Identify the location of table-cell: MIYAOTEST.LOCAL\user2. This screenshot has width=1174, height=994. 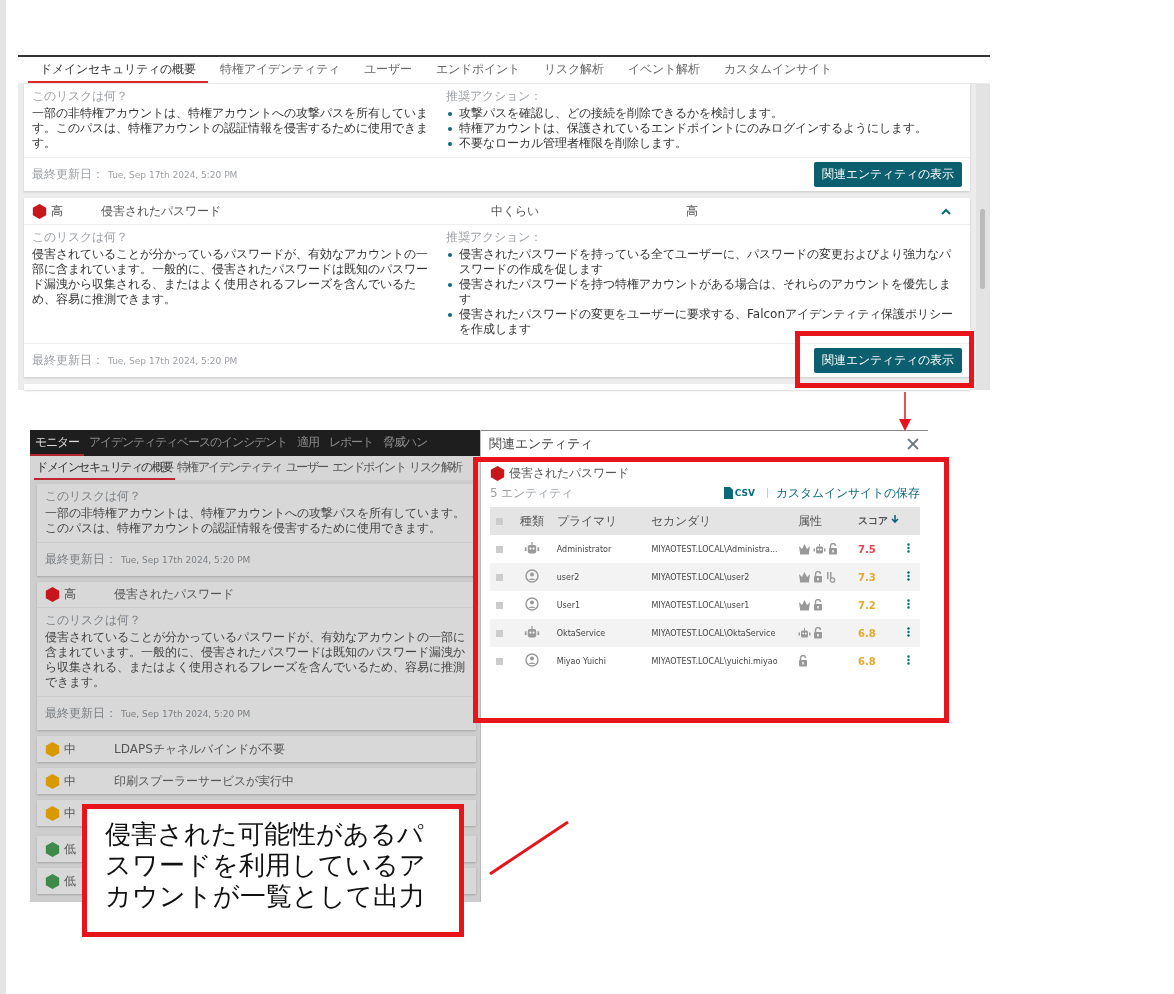
(724, 577).